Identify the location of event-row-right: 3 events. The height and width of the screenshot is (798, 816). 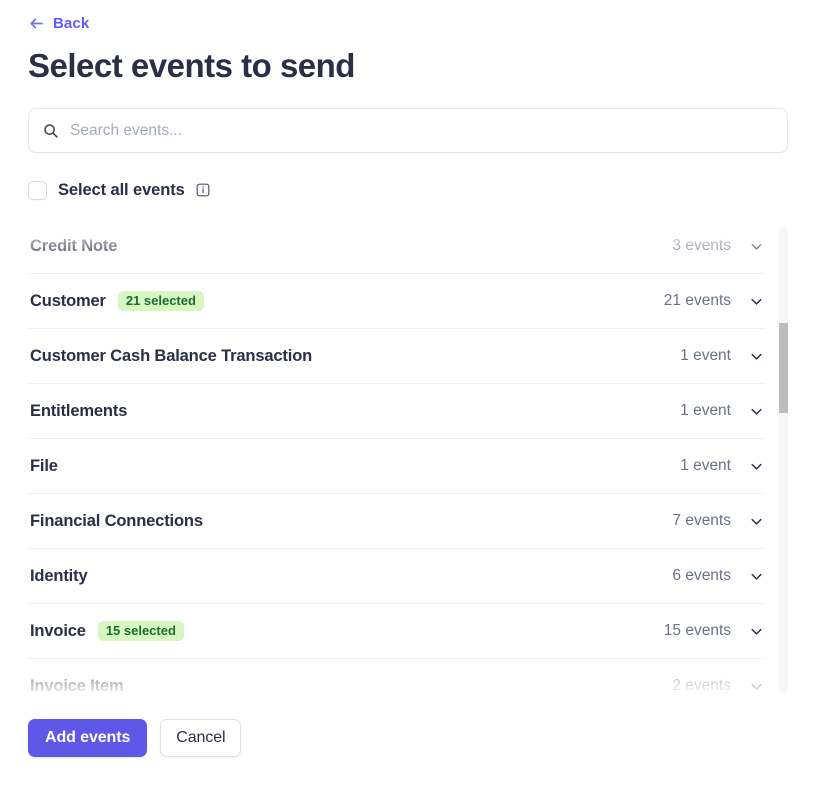
(718, 246).